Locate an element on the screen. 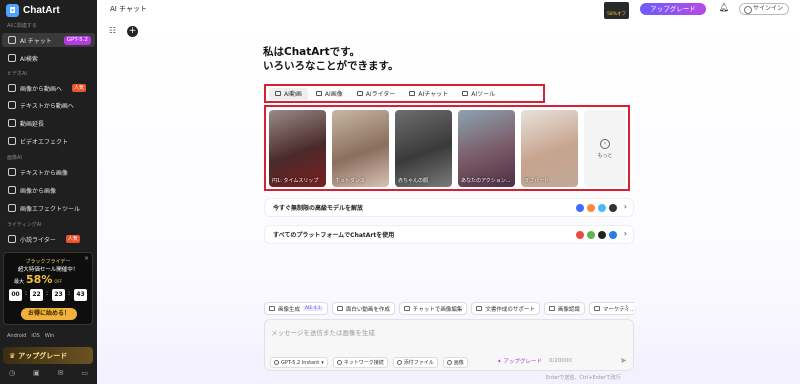  network-button: ネットワーク接続 is located at coordinates (360, 362).